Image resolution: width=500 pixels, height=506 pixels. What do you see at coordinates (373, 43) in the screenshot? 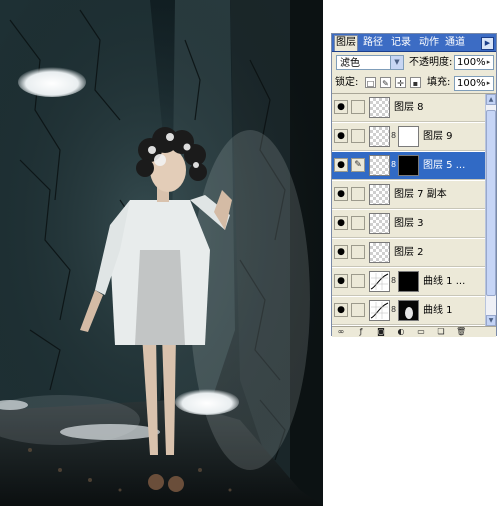
I see `tab-paths: 路径` at bounding box center [373, 43].